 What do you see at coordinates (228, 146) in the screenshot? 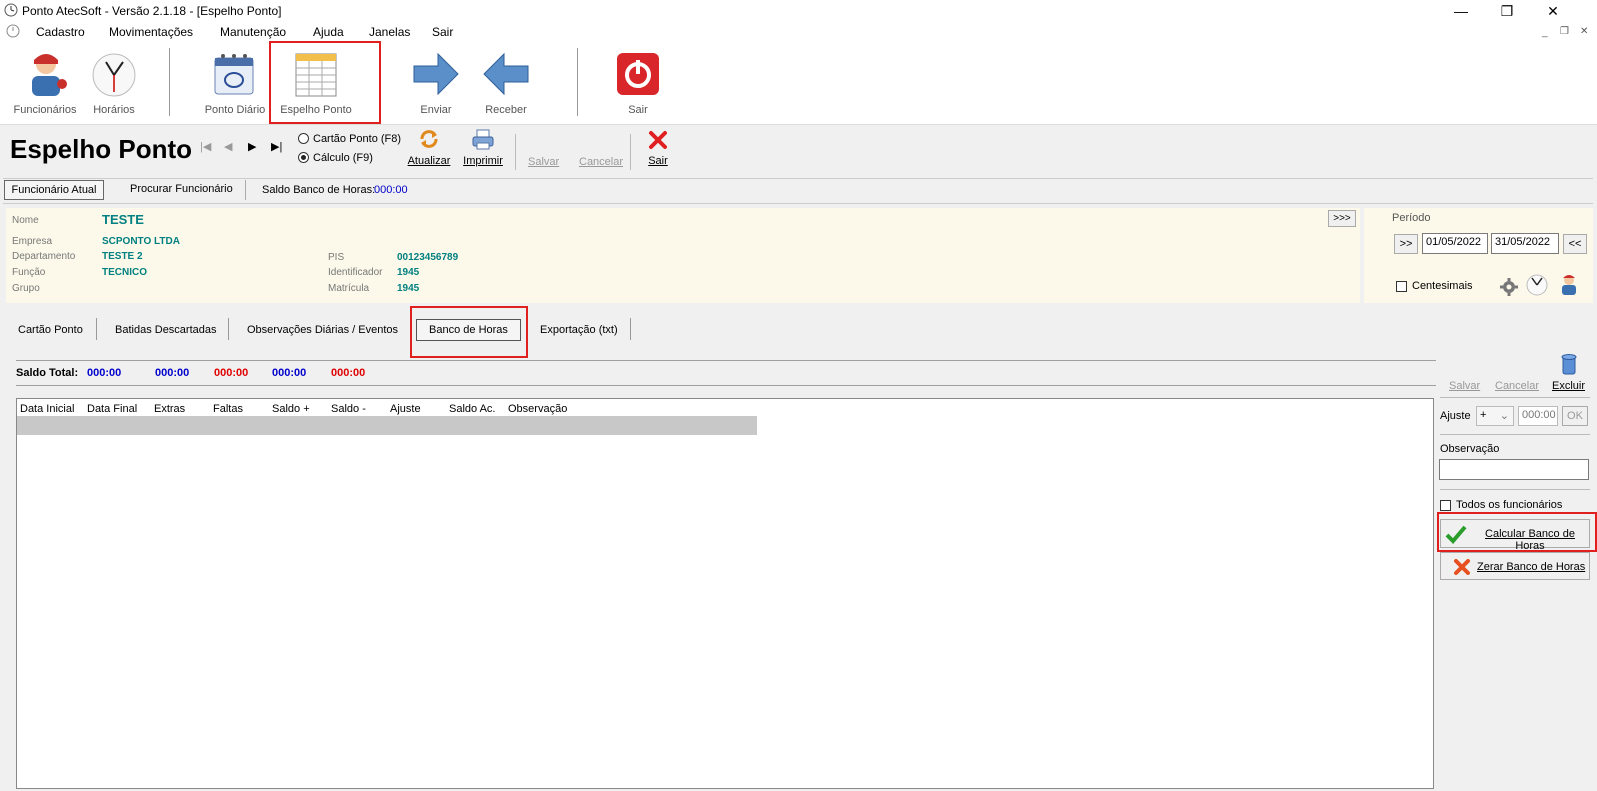
I see `prev-record-icon: ◀` at bounding box center [228, 146].